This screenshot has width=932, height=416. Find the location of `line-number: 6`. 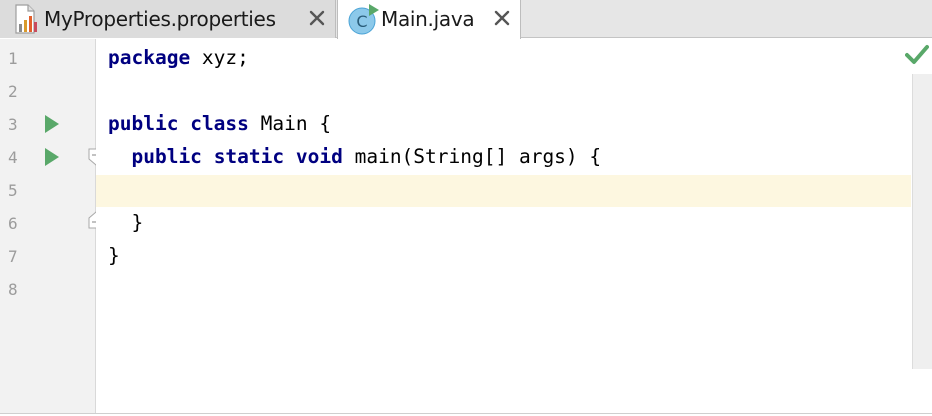

line-number: 6 is located at coordinates (13, 223).